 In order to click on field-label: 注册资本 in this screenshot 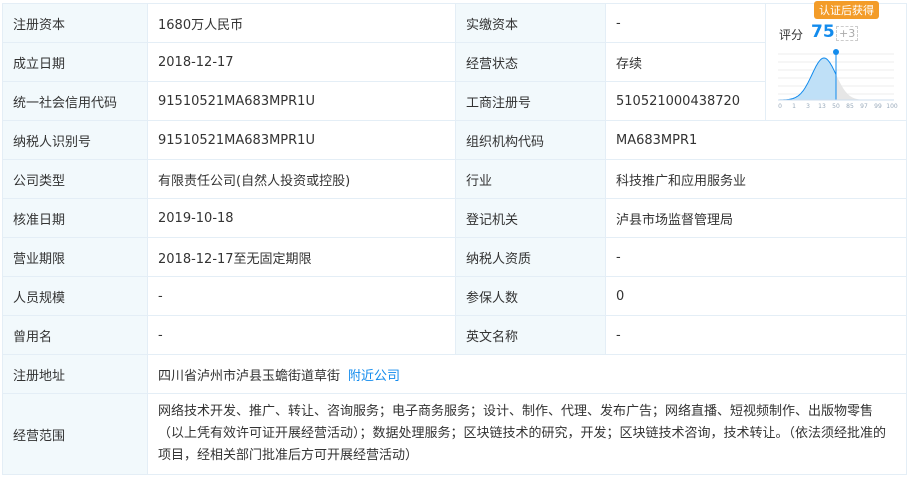, I will do `click(75, 23)`.